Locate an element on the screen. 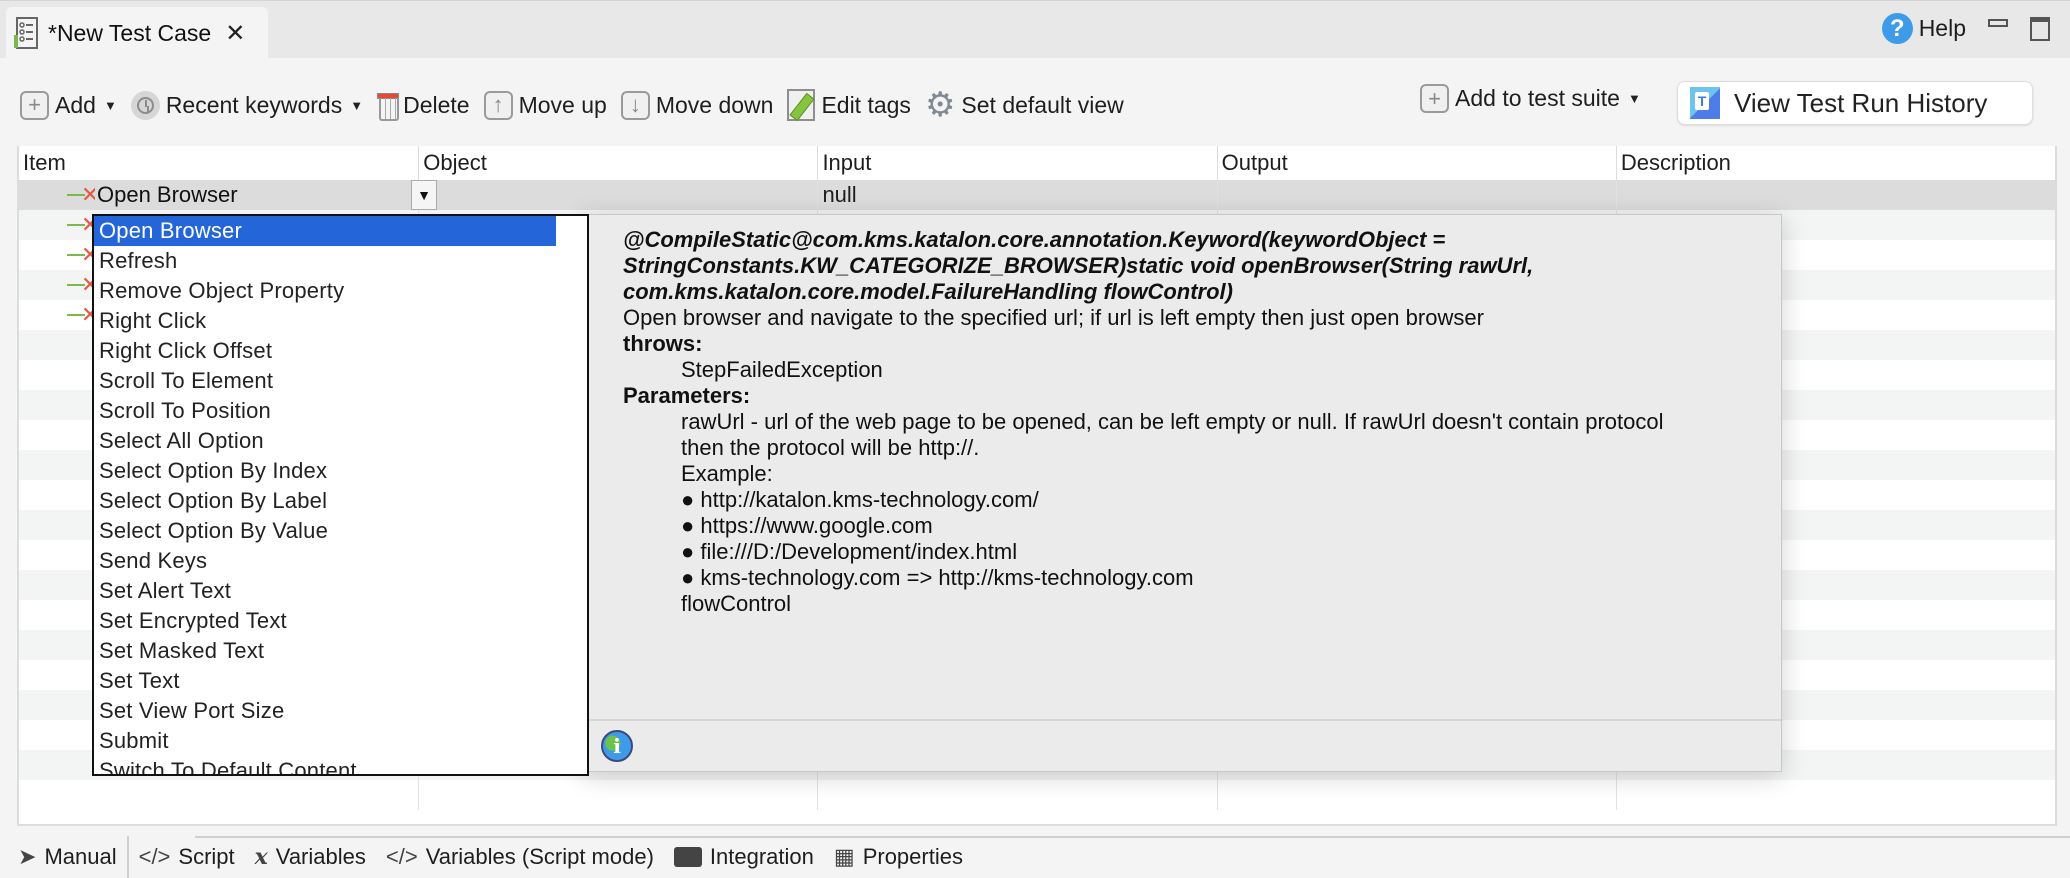 The image size is (2070, 878). table-row is located at coordinates (1037, 795).